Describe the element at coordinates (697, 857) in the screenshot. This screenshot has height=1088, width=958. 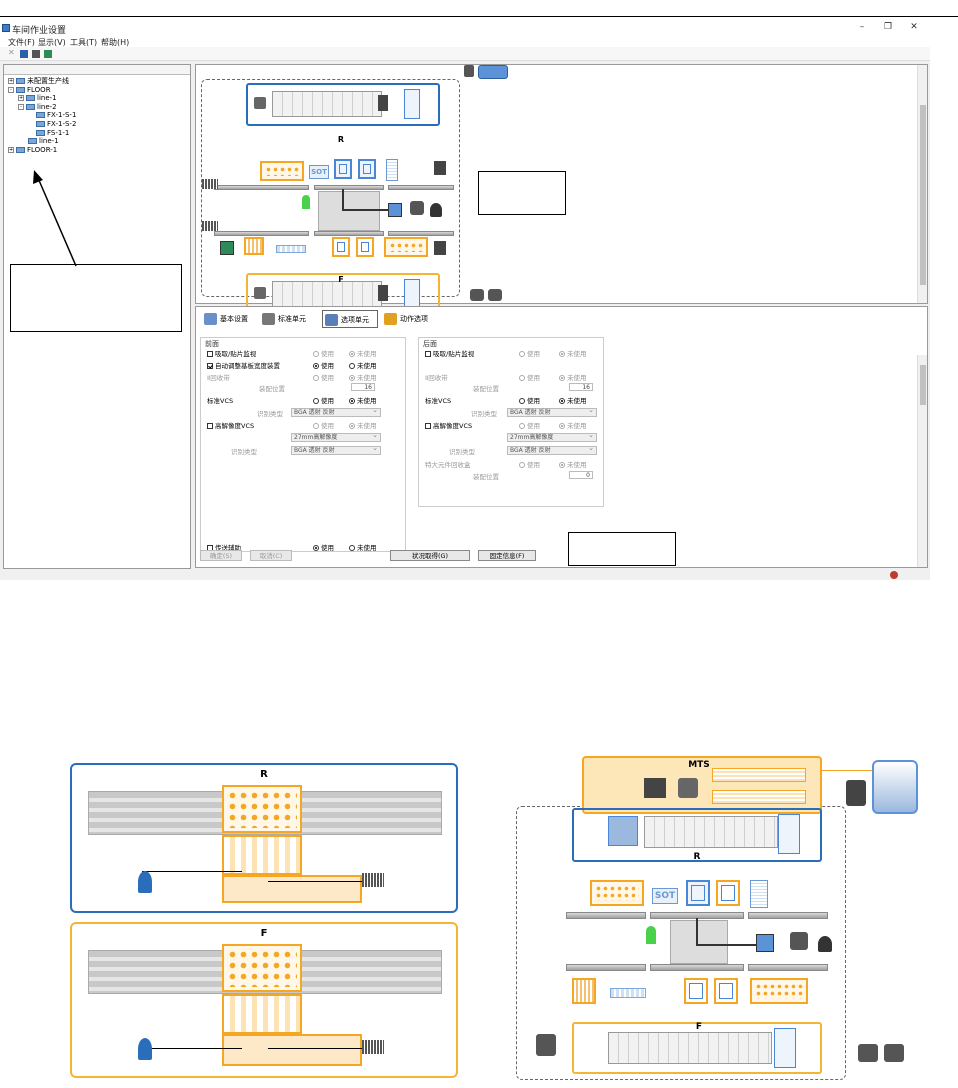
I see `detail-rear-label-2: R` at that location.